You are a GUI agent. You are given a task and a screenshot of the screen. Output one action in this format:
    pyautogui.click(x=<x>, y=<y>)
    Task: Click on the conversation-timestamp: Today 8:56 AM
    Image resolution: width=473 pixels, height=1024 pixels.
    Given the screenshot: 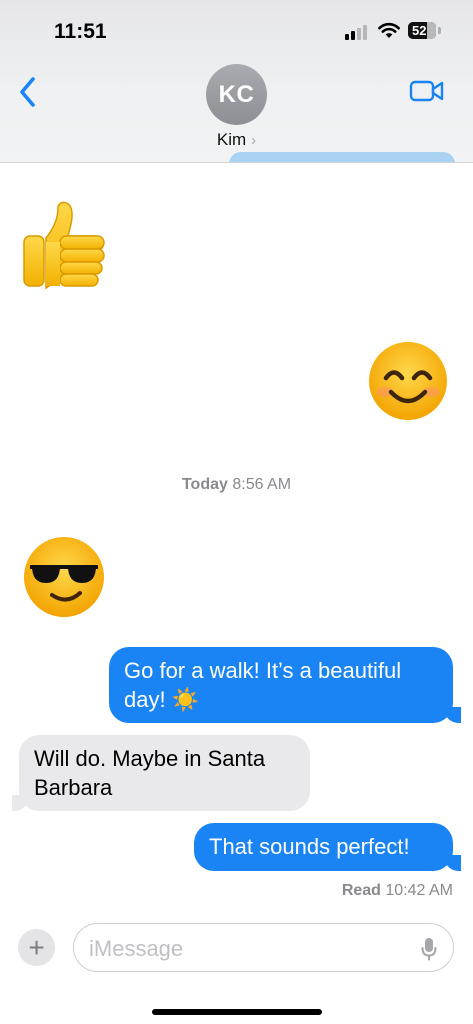 What is the action you would take?
    pyautogui.click(x=236, y=485)
    